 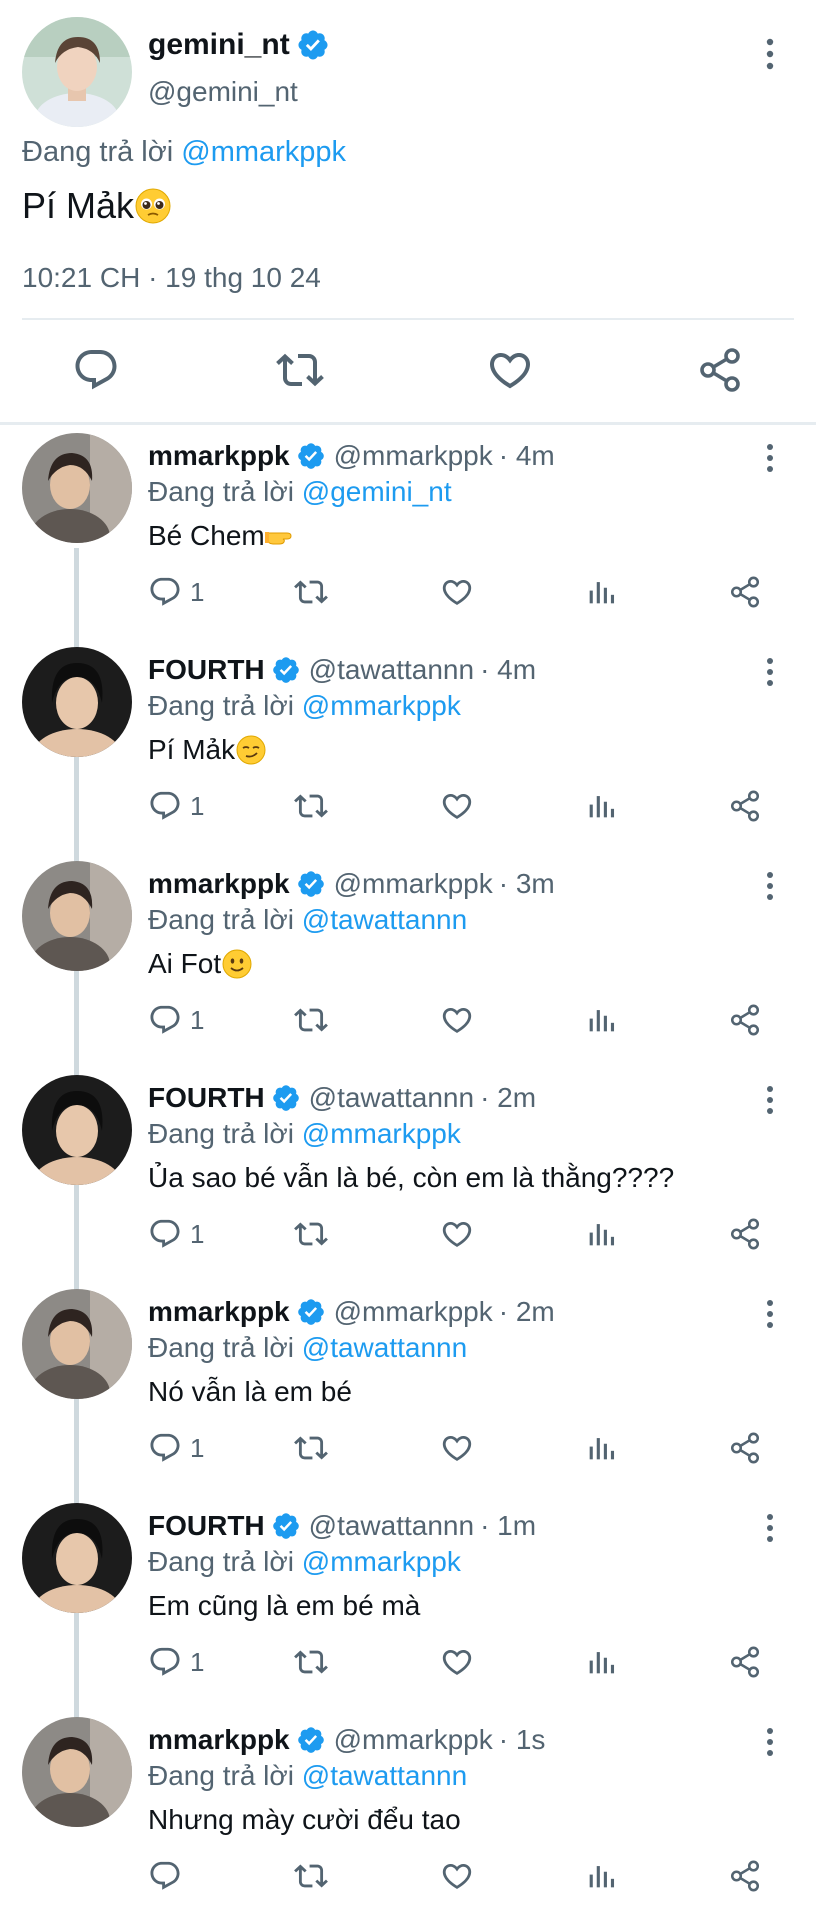 What do you see at coordinates (171, 278) in the screenshot?
I see `tweet-timestamp: 10:21 CH · 19 thg 10 24` at bounding box center [171, 278].